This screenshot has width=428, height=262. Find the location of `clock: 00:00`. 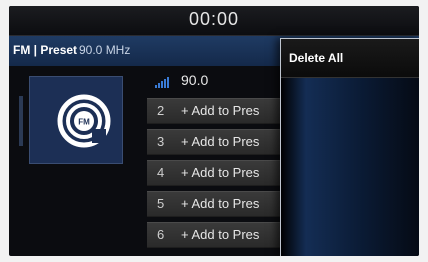

clock: 00:00 is located at coordinates (214, 19).